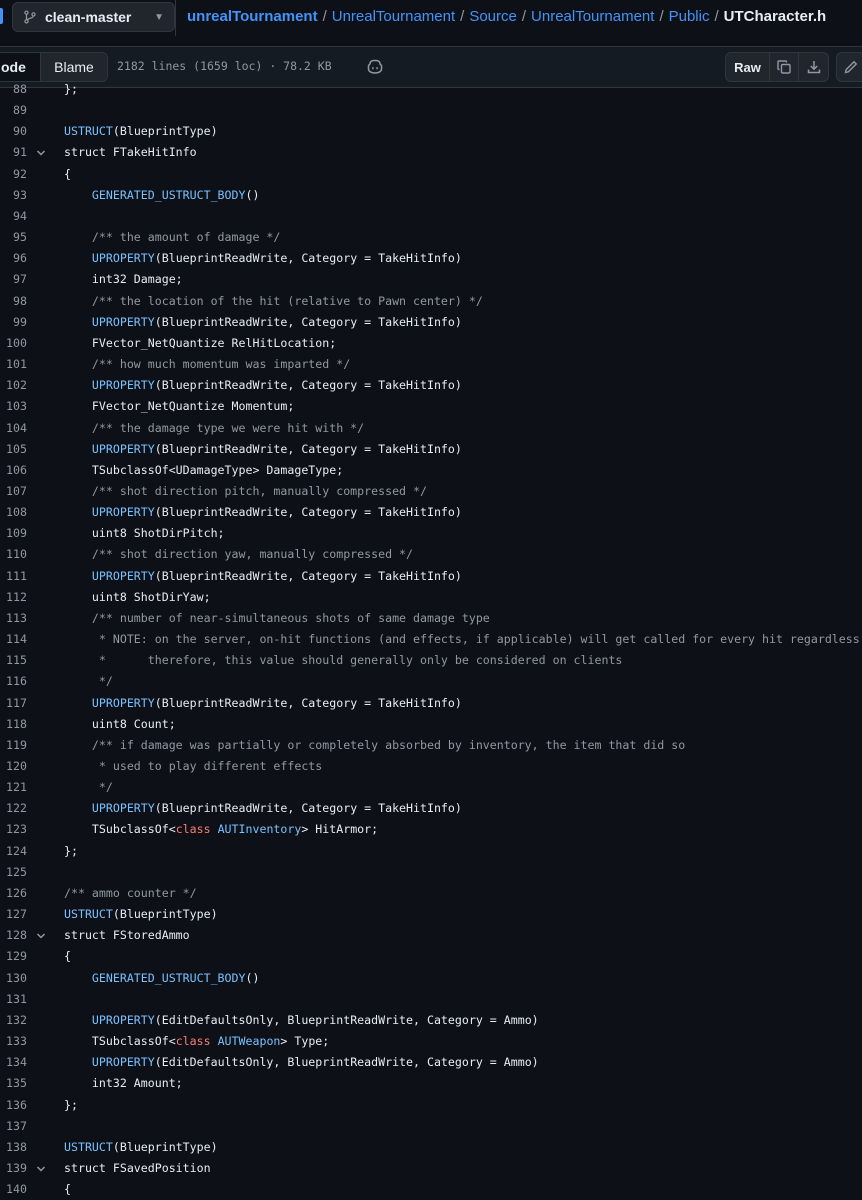 The height and width of the screenshot is (1200, 862). What do you see at coordinates (13, 174) in the screenshot?
I see `line-number: 92` at bounding box center [13, 174].